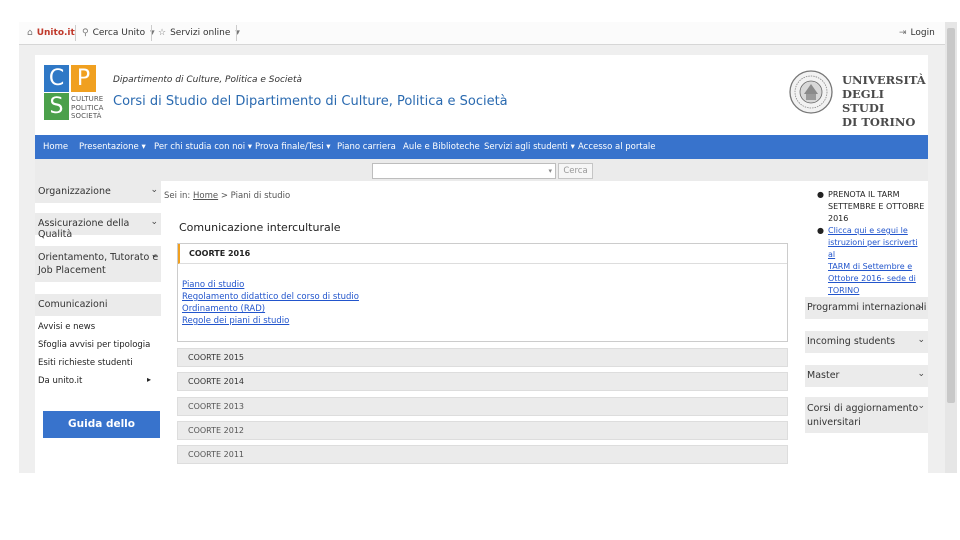 The image size is (960, 540). Describe the element at coordinates (94, 345) in the screenshot. I see `sidebar-link-sfoglia: Sfoglia avvisi per tipologia` at that location.